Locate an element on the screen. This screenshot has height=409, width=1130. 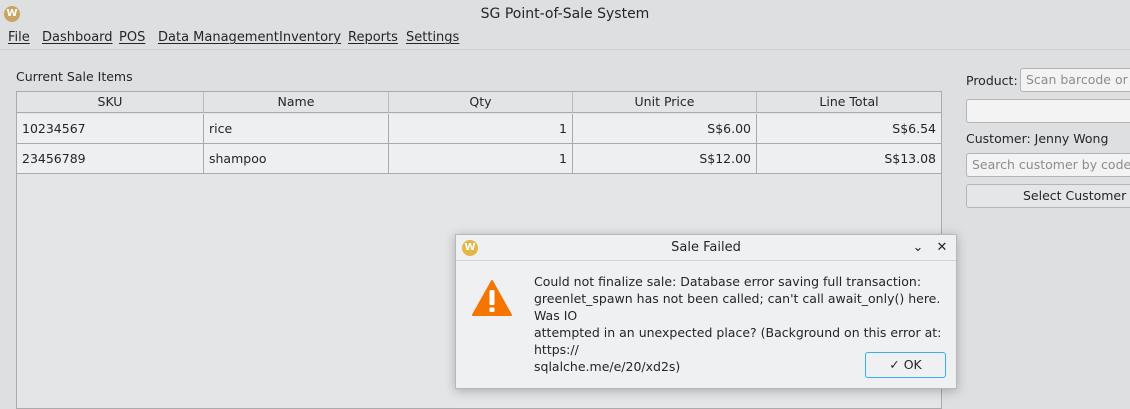
customer-search-input: Search customer by code/na is located at coordinates (1048, 165).